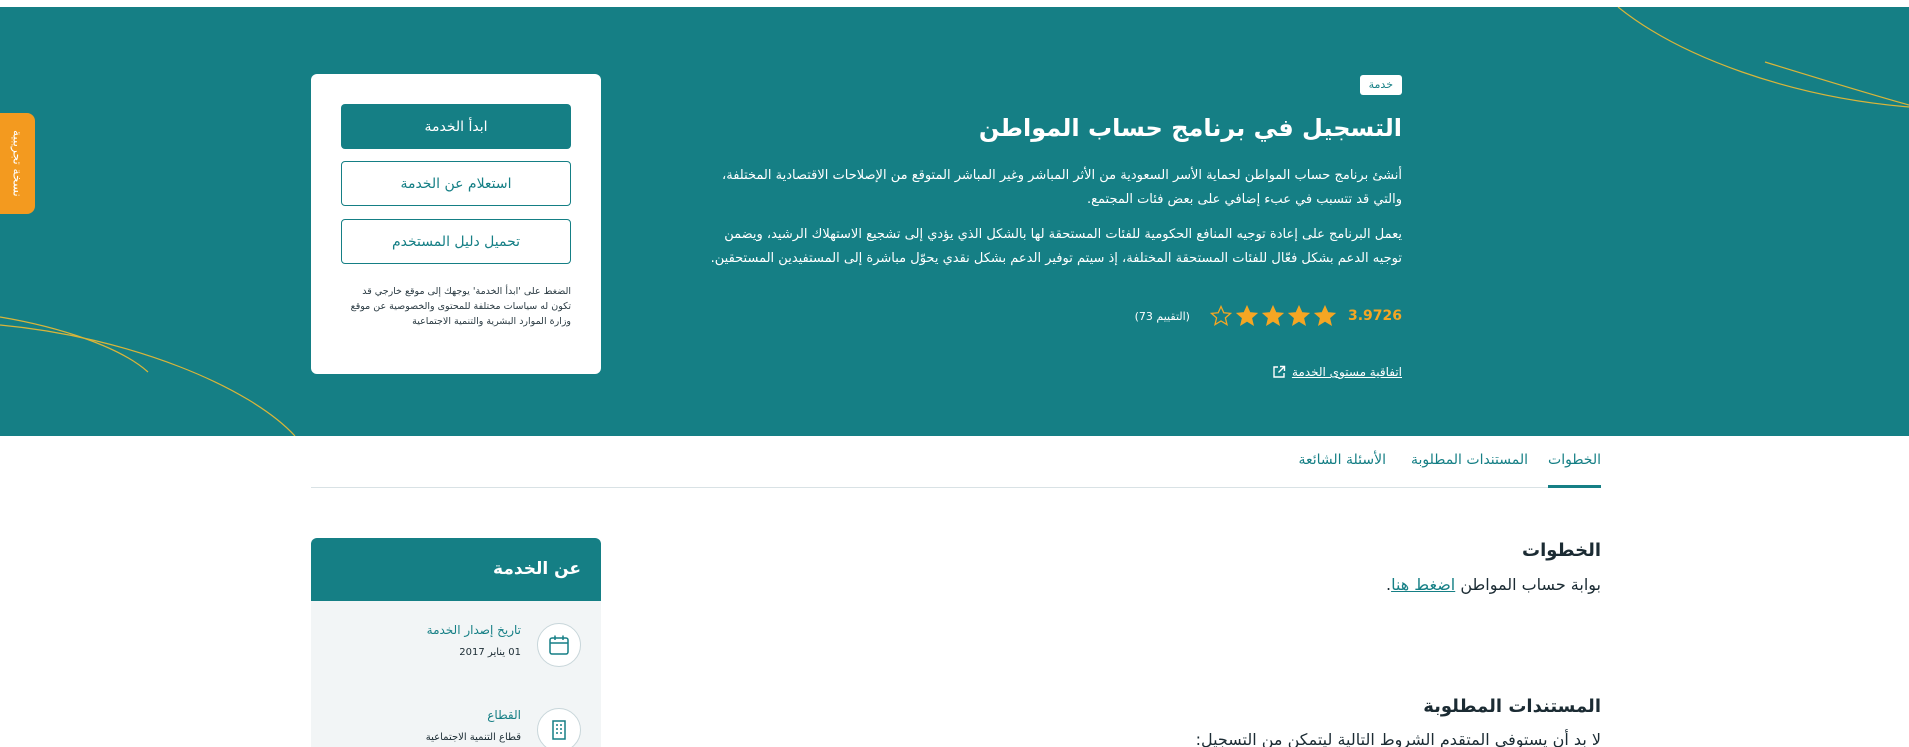 The height and width of the screenshot is (747, 1909). Describe the element at coordinates (1380, 85) in the screenshot. I see `service-badge: خدمة` at that location.